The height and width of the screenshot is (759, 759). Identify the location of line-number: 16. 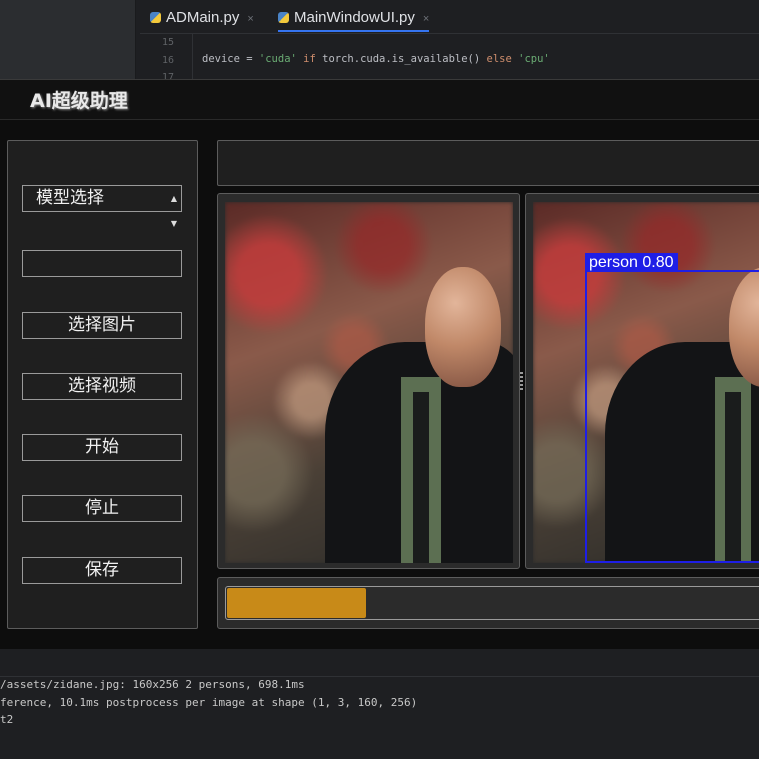
(167, 60).